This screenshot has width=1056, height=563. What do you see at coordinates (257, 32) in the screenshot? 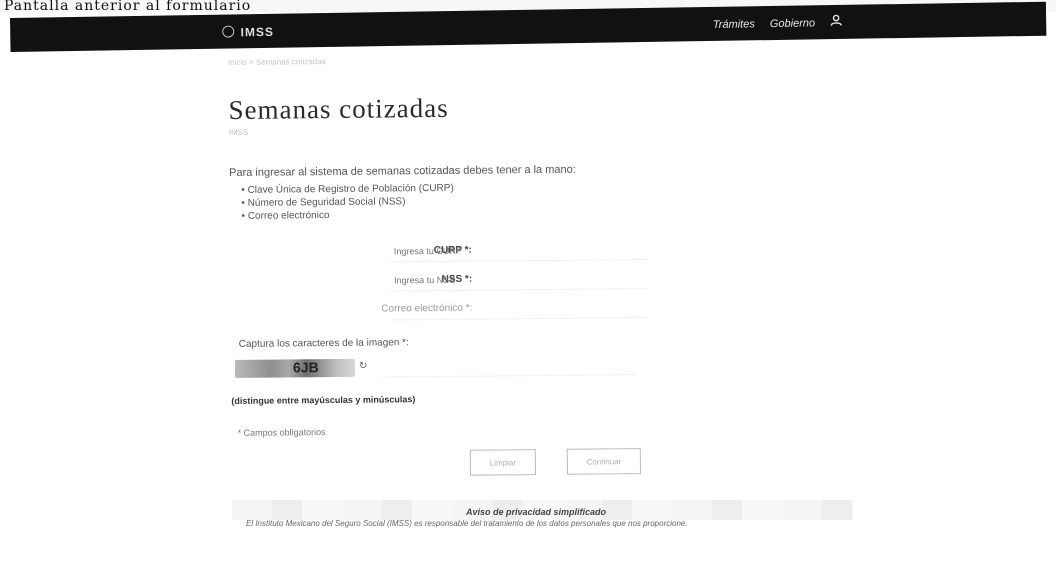
I see `brand-name: IMSS` at bounding box center [257, 32].